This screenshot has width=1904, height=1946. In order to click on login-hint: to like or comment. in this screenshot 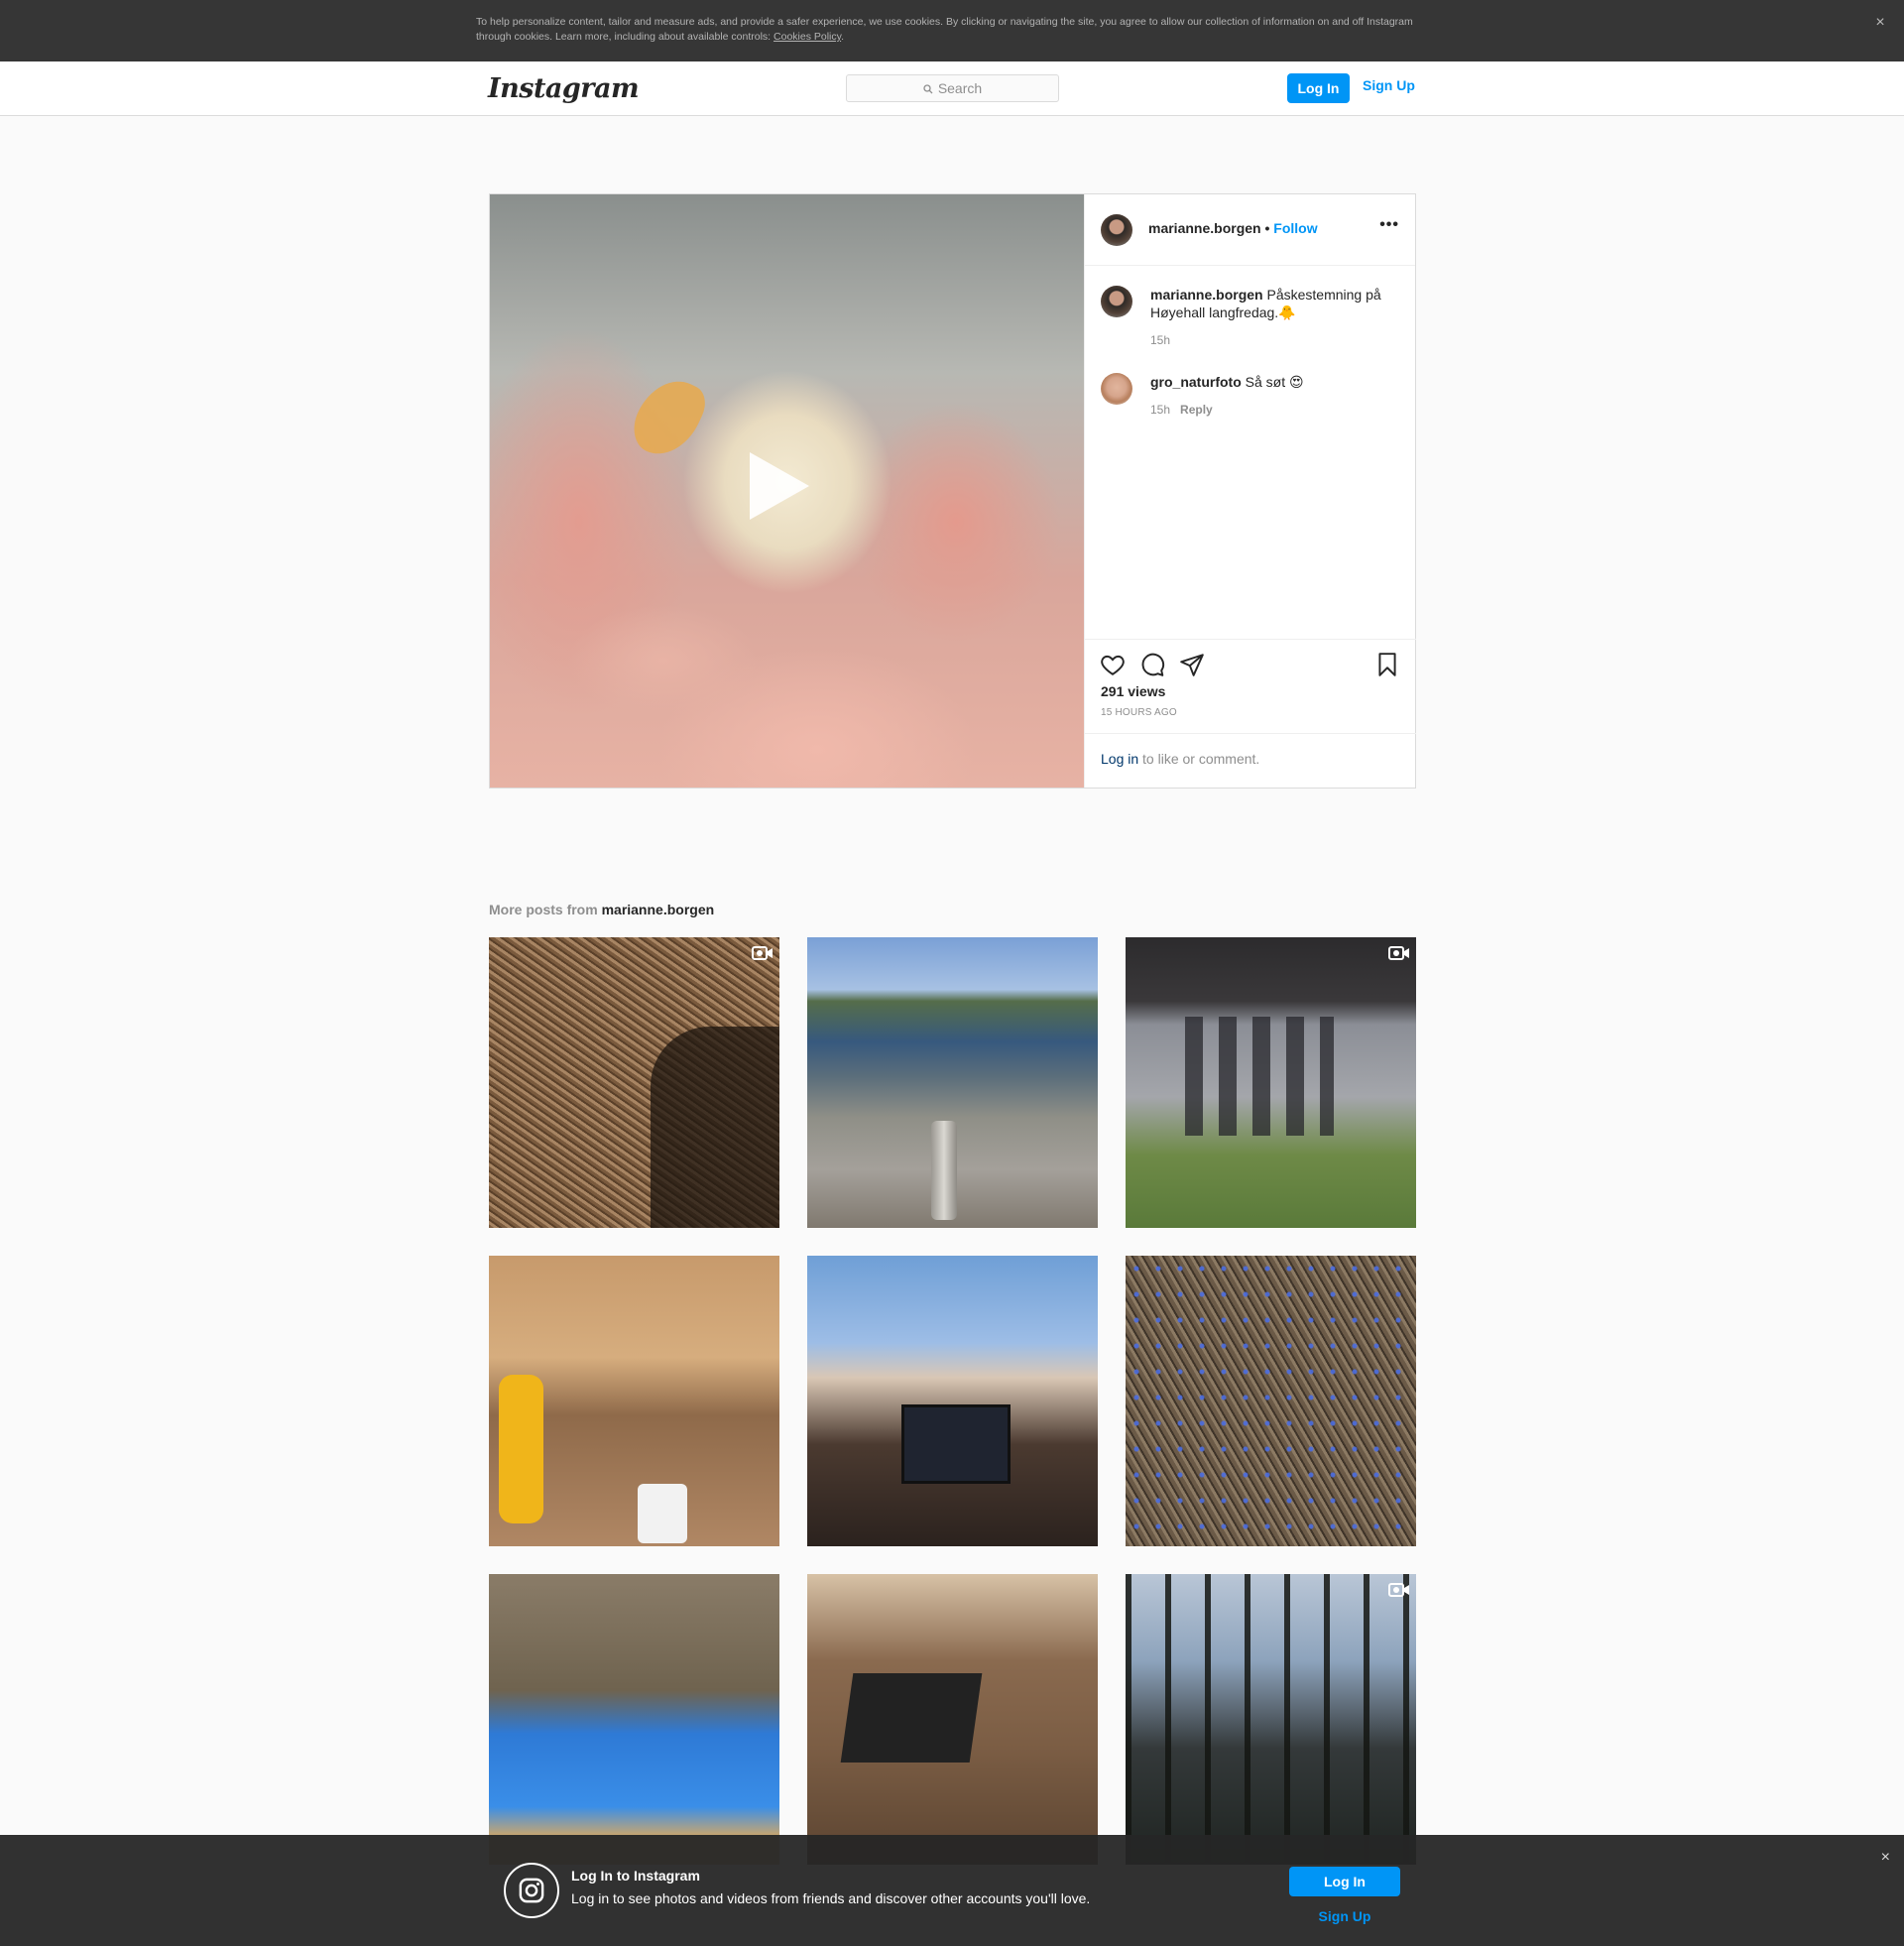, I will do `click(1199, 759)`.